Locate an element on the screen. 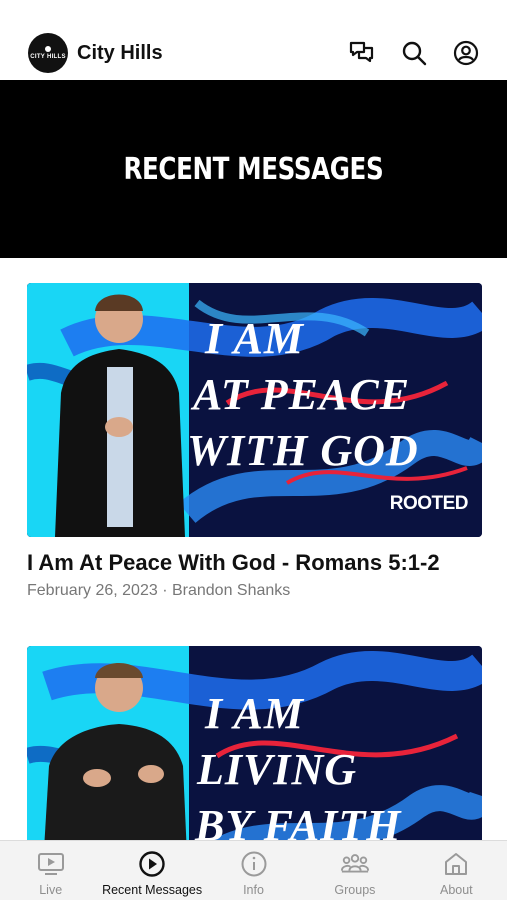 The image size is (507, 900). tab-recent-messages: Recent Messages is located at coordinates (151, 870).